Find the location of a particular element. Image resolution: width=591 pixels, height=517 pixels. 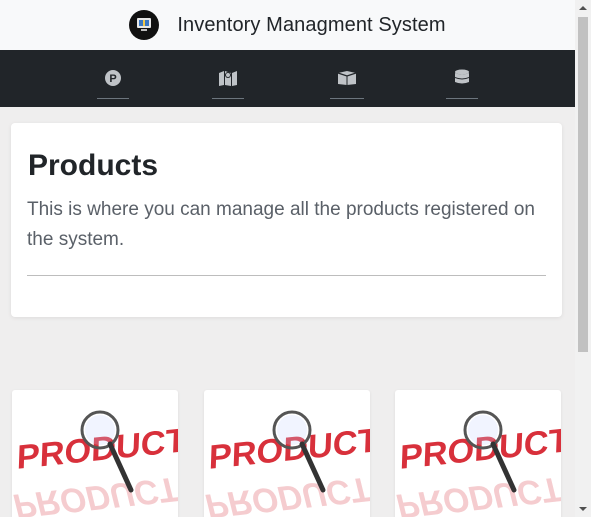

nav-item-database is located at coordinates (462, 78).